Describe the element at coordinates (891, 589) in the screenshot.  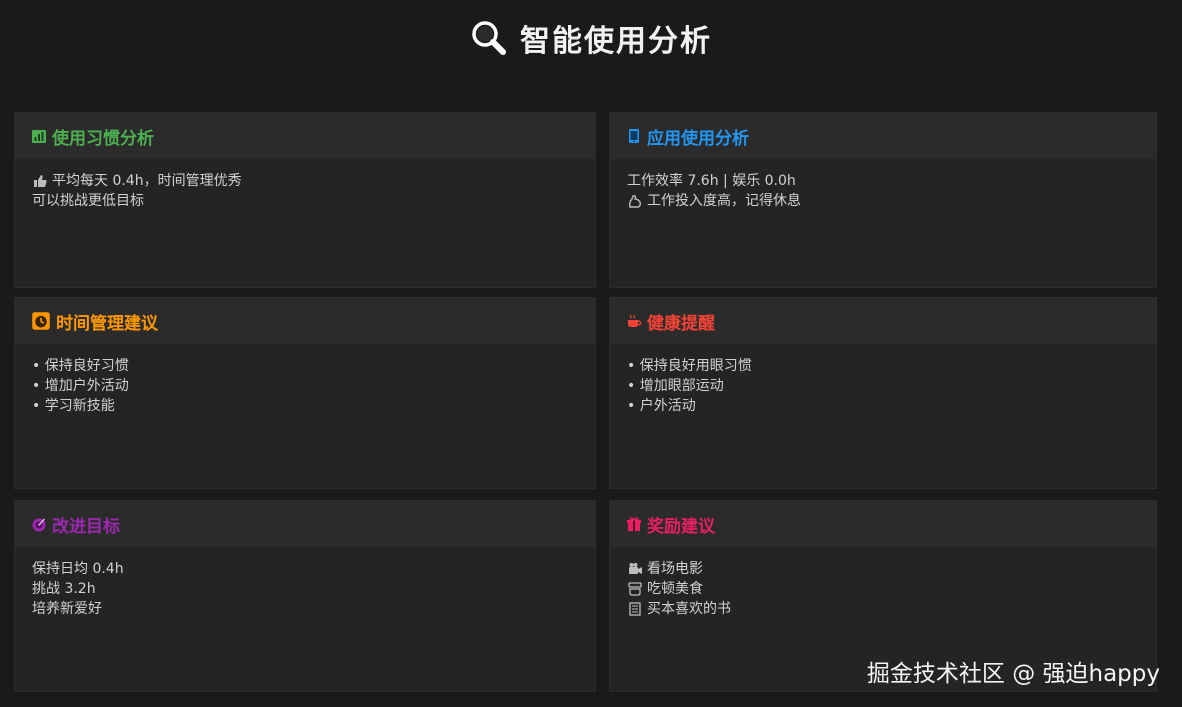
I see `list-item: 吃顿美食` at that location.